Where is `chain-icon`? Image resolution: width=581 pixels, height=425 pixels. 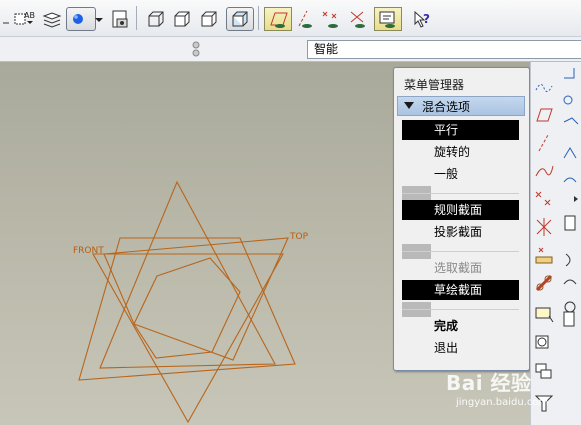 chain-icon is located at coordinates (544, 283).